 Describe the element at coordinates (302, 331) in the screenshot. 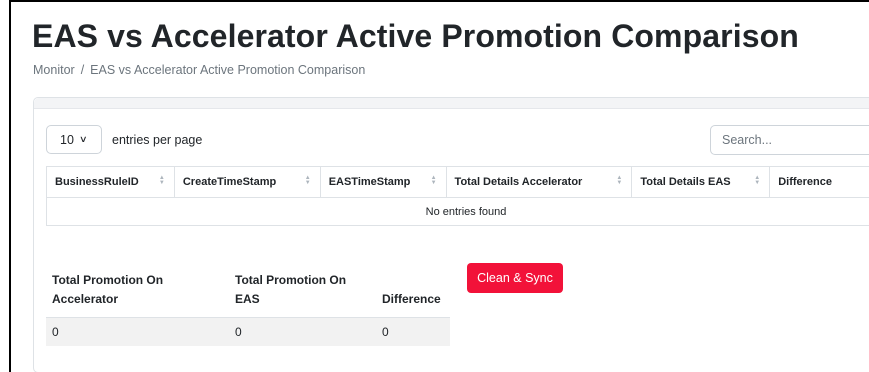

I see `total-eas-value: 0` at that location.